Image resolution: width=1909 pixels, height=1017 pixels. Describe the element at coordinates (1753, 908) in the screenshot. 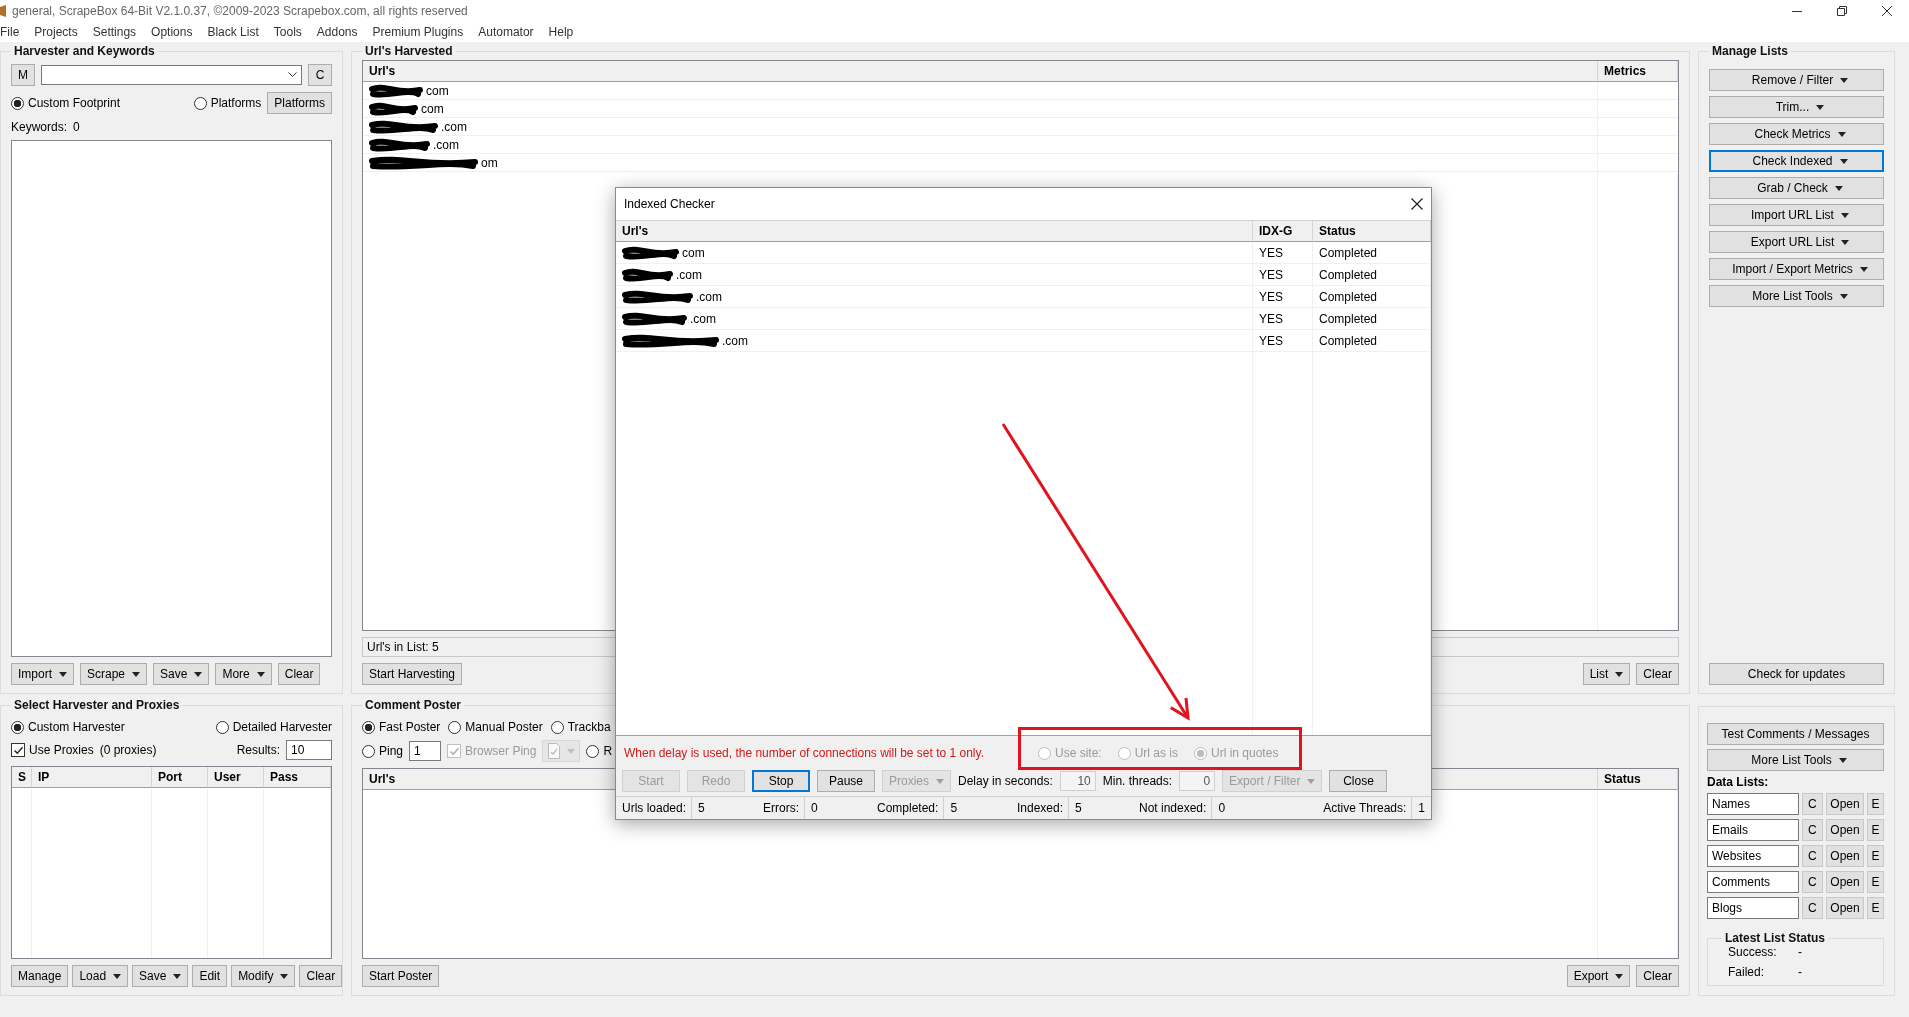

I see `data-list-field: Blogs` at that location.